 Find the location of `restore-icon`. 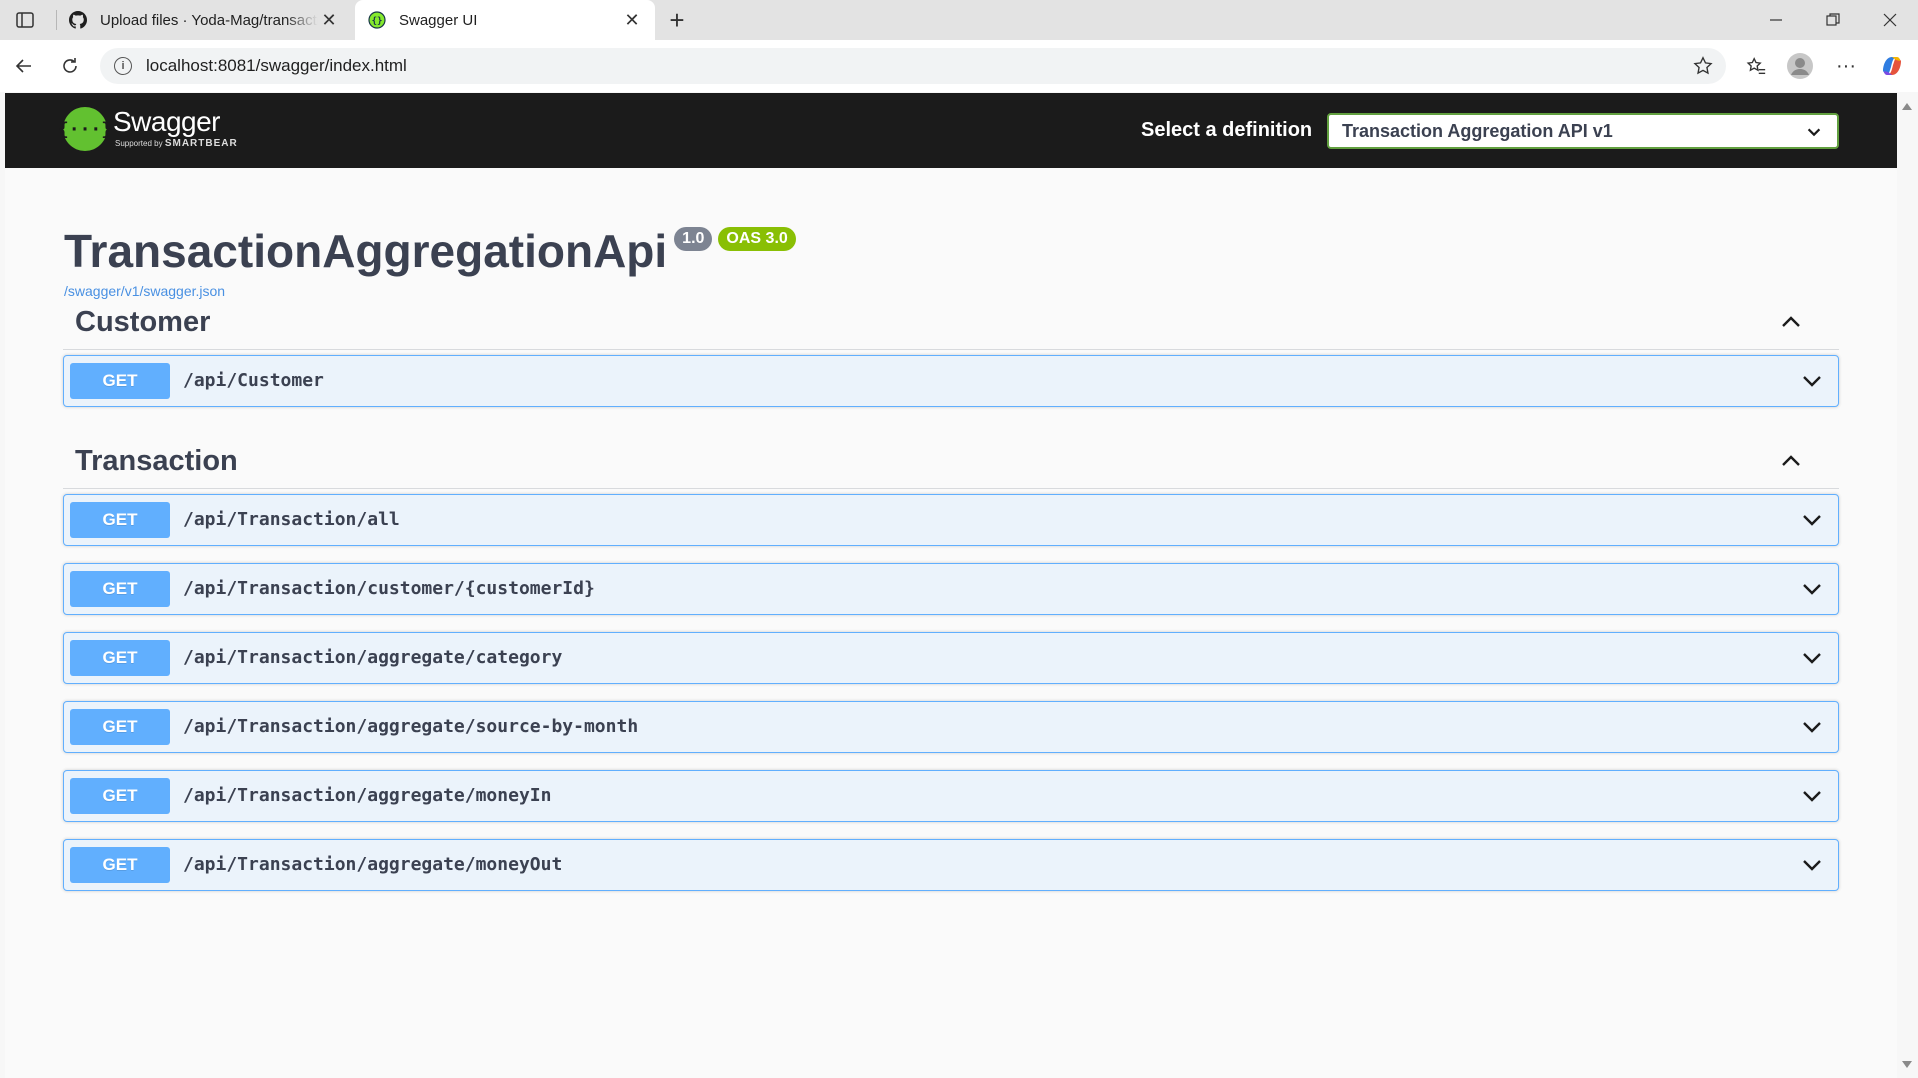

restore-icon is located at coordinates (1833, 20).